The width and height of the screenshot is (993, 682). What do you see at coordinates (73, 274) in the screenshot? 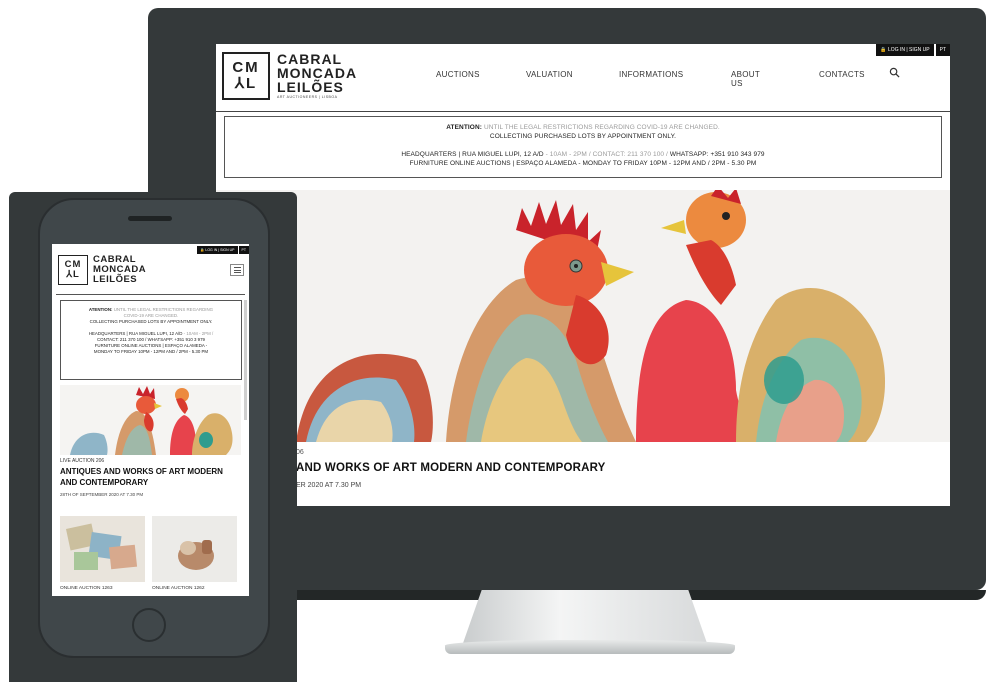
I see `mobile-logo-mark-bottom: ⅄L` at bounding box center [73, 274].